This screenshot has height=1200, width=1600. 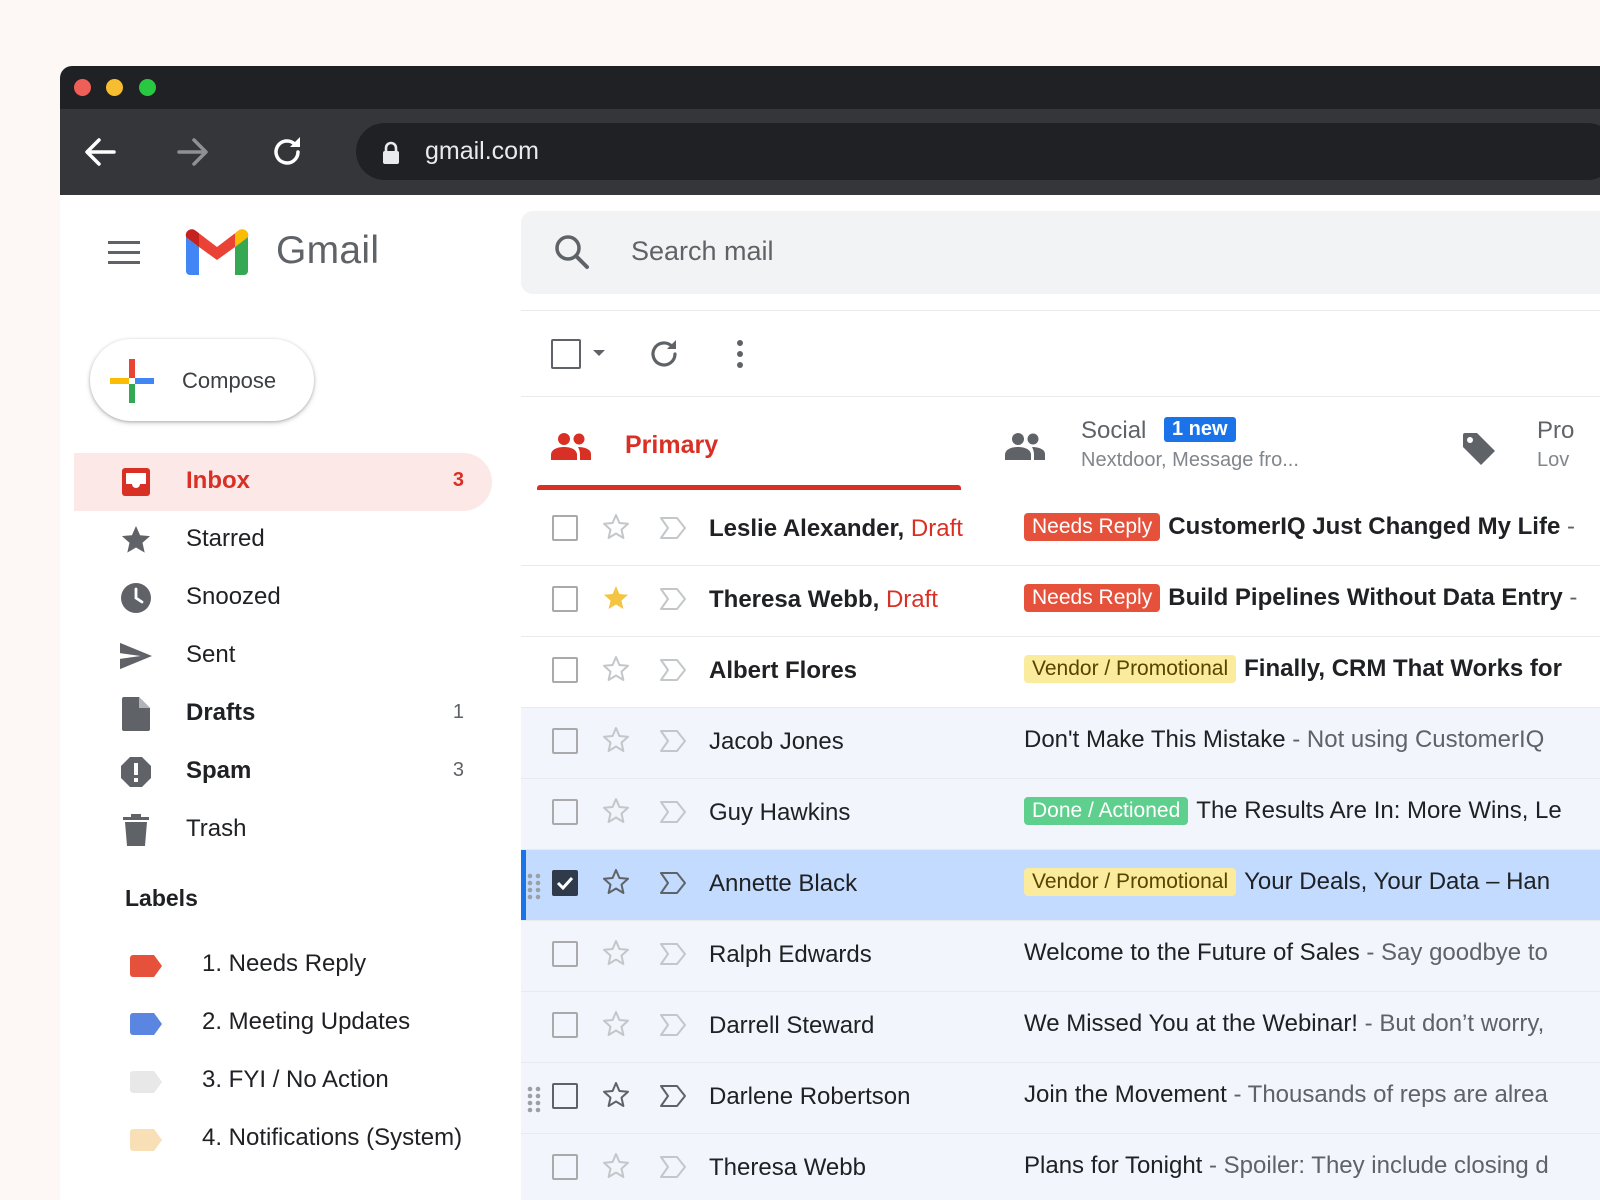 I want to click on sidebar-item-starred: Starred, so click(x=283, y=540).